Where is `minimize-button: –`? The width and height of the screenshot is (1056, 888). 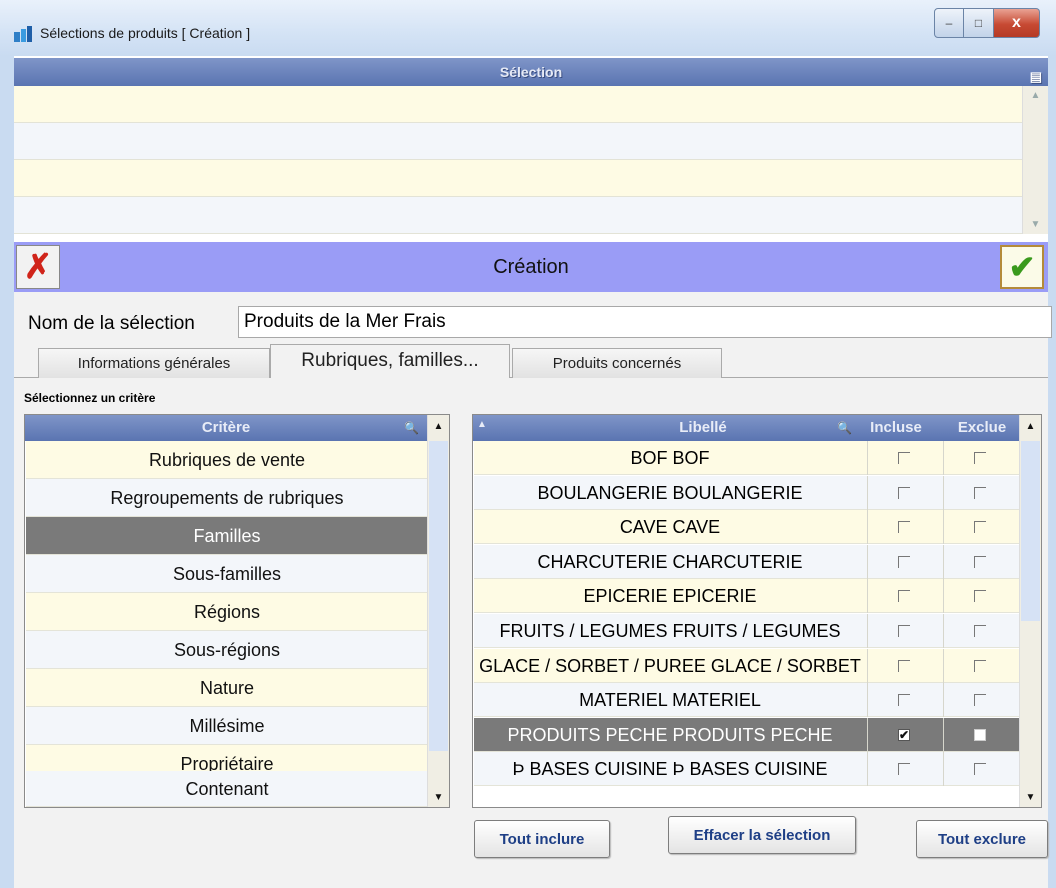
minimize-button: – is located at coordinates (949, 23).